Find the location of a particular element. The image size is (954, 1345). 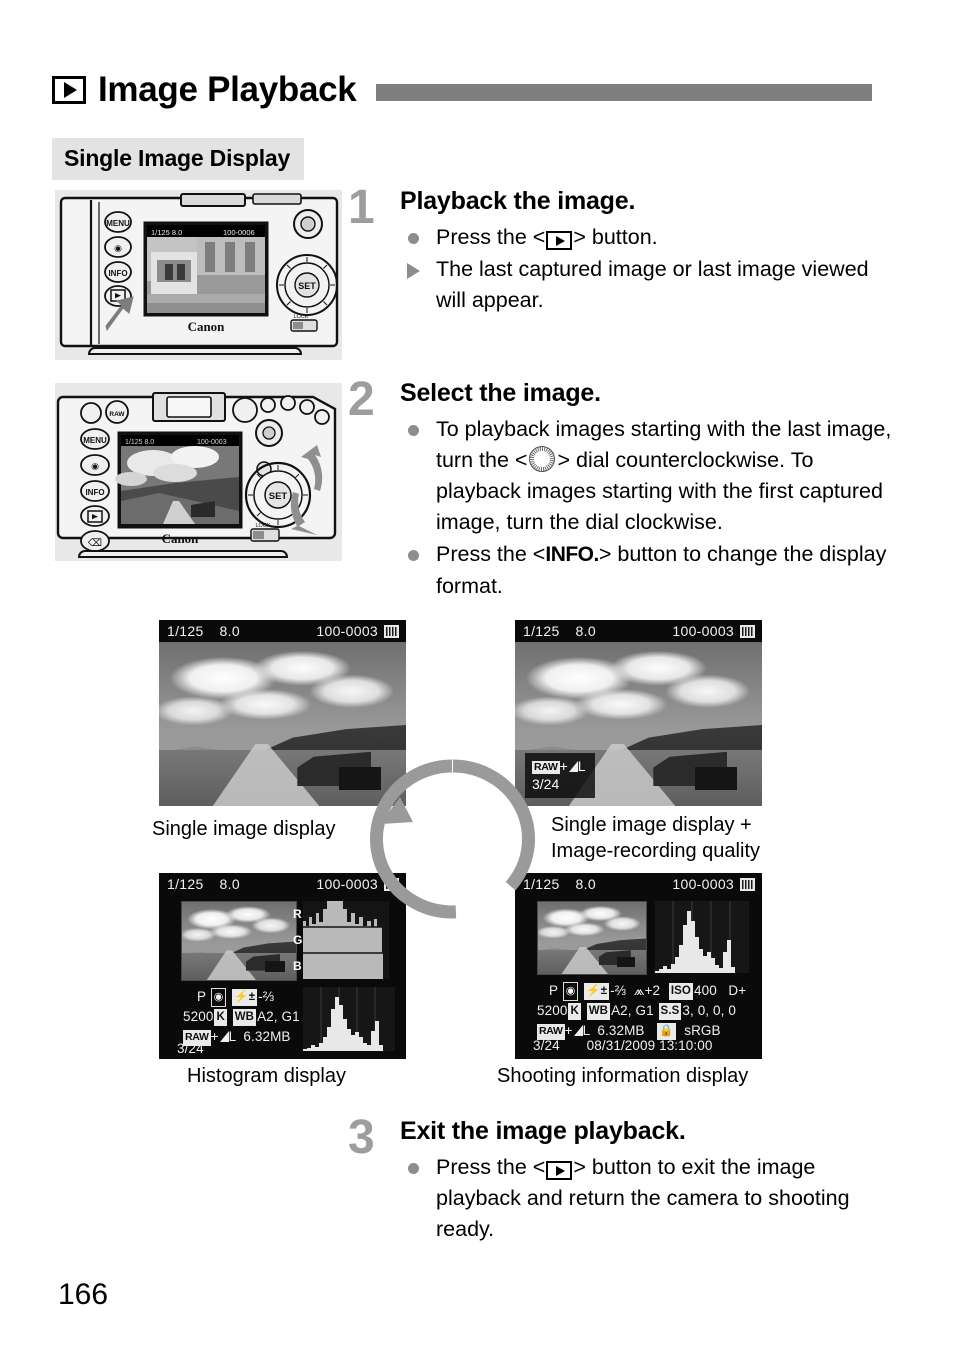

shooting-info-line-1: P ◉ ⚡± -⅔ ⩕+2 ISO 400 D+ is located at coordinates (647, 991).